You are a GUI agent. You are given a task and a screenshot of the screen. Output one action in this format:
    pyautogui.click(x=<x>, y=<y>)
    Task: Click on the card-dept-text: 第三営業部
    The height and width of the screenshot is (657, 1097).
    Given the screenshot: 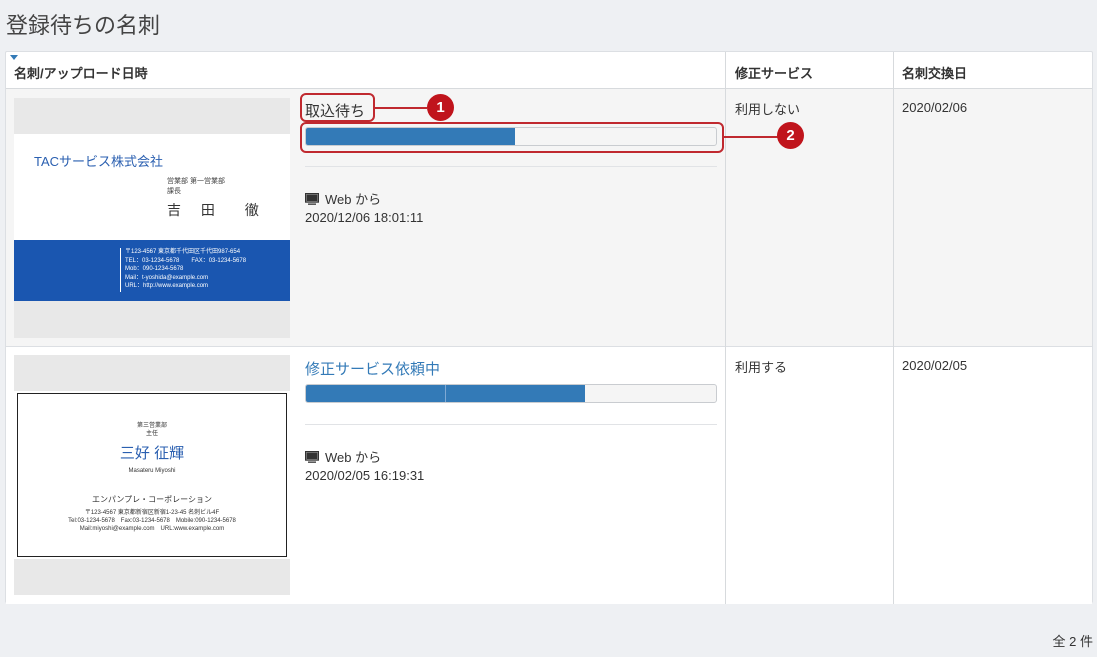 What is the action you would take?
    pyautogui.click(x=151, y=426)
    